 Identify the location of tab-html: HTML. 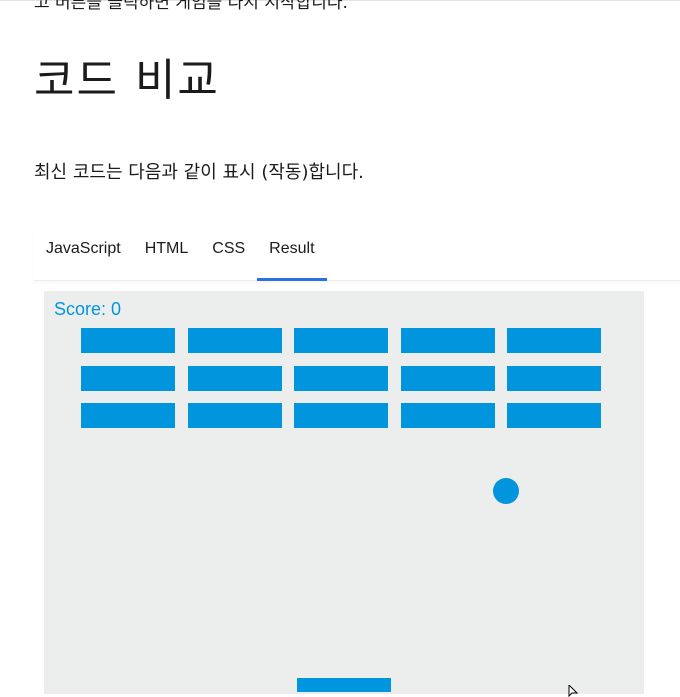
(167, 256).